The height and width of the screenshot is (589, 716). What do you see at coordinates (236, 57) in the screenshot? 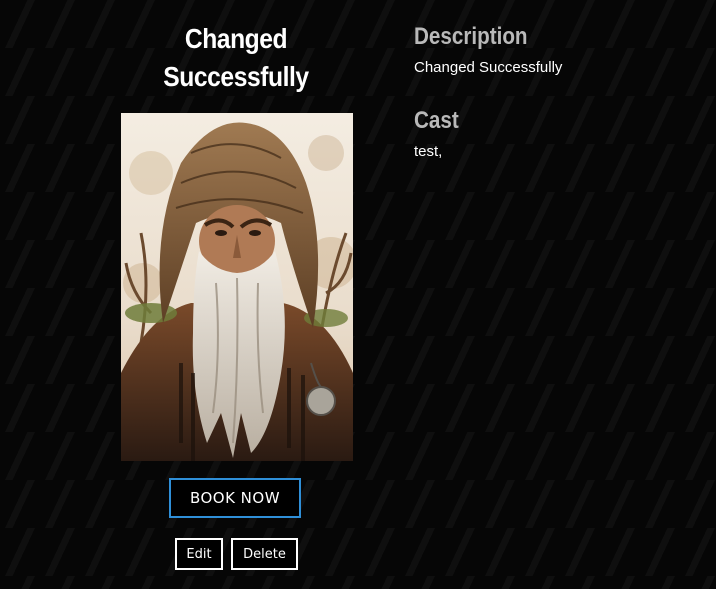
I see `movie-title: Changed Successfully` at bounding box center [236, 57].